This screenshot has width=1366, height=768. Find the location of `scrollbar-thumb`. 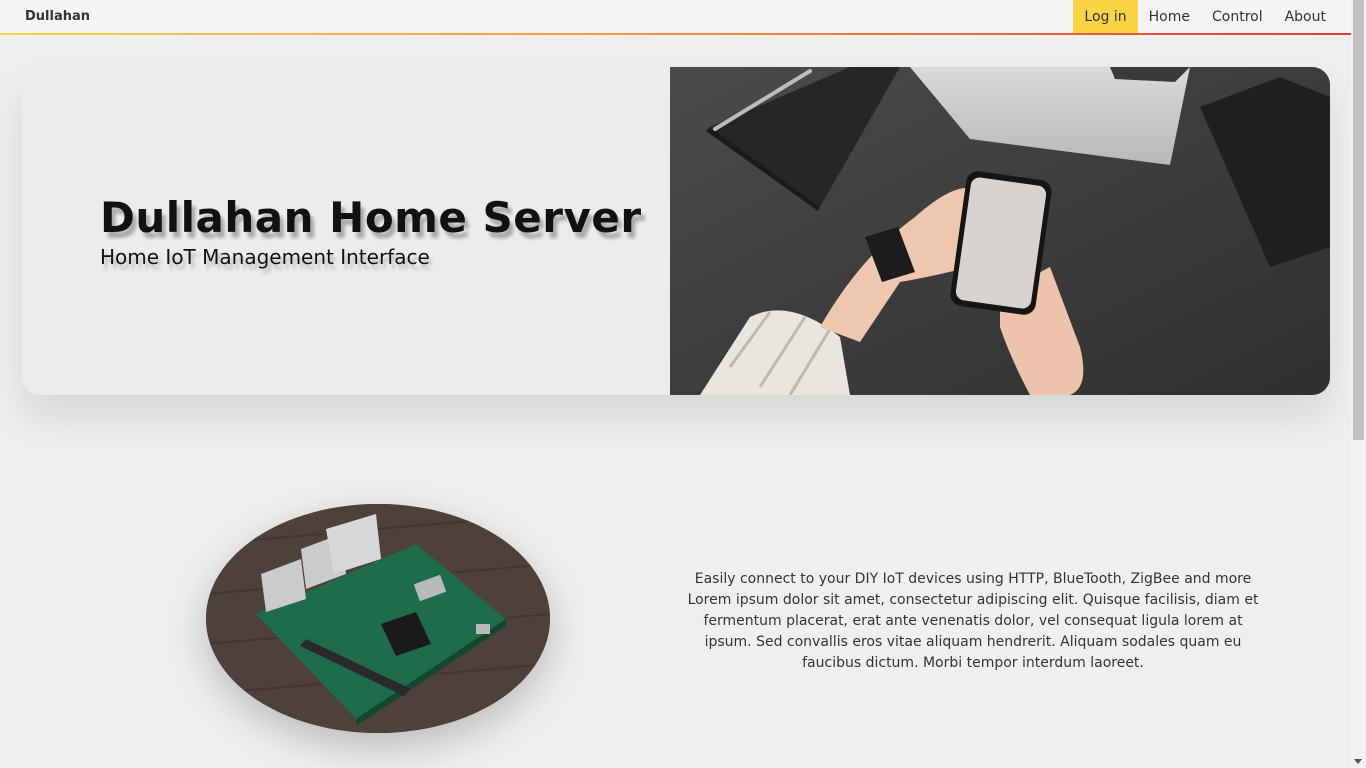

scrollbar-thumb is located at coordinates (1358, 220).